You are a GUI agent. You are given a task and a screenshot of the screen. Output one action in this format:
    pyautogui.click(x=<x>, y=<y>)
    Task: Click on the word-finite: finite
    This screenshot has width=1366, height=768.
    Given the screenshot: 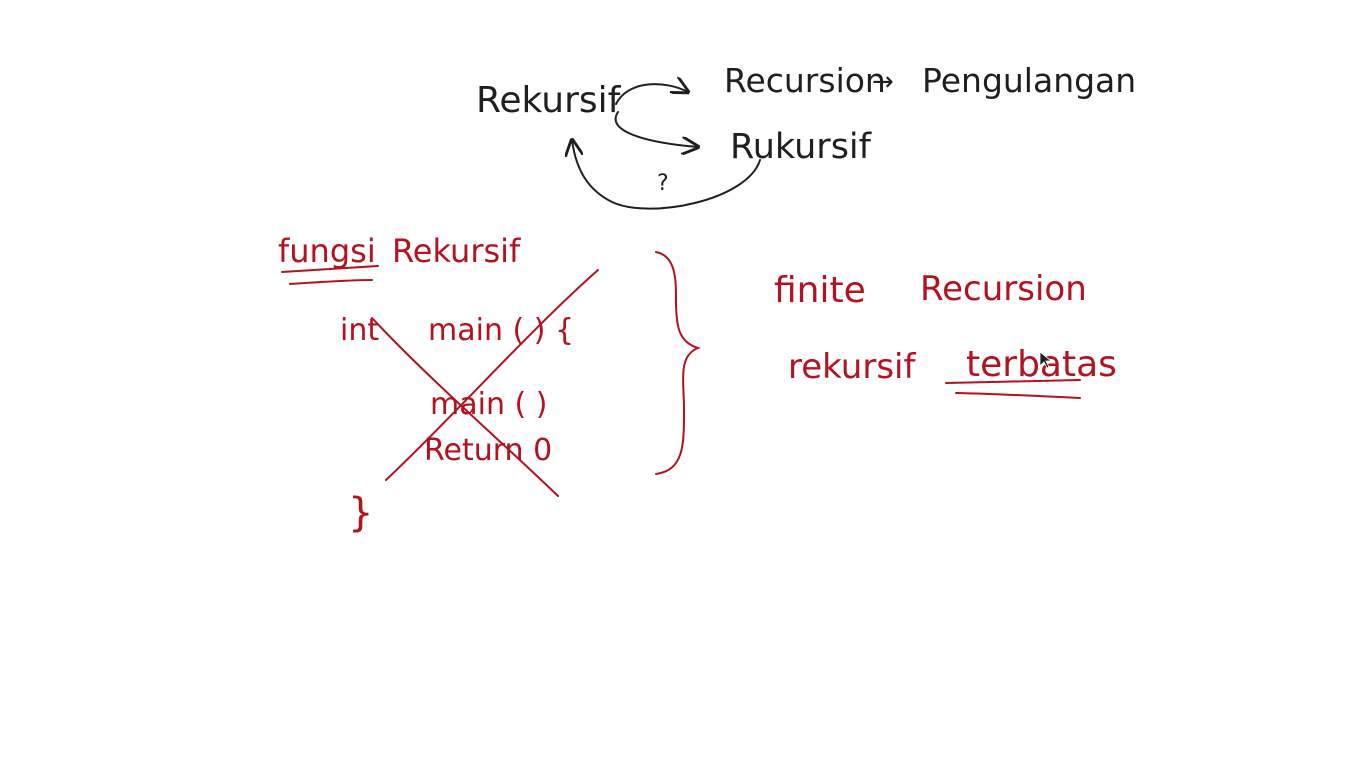 What is the action you would take?
    pyautogui.click(x=820, y=290)
    